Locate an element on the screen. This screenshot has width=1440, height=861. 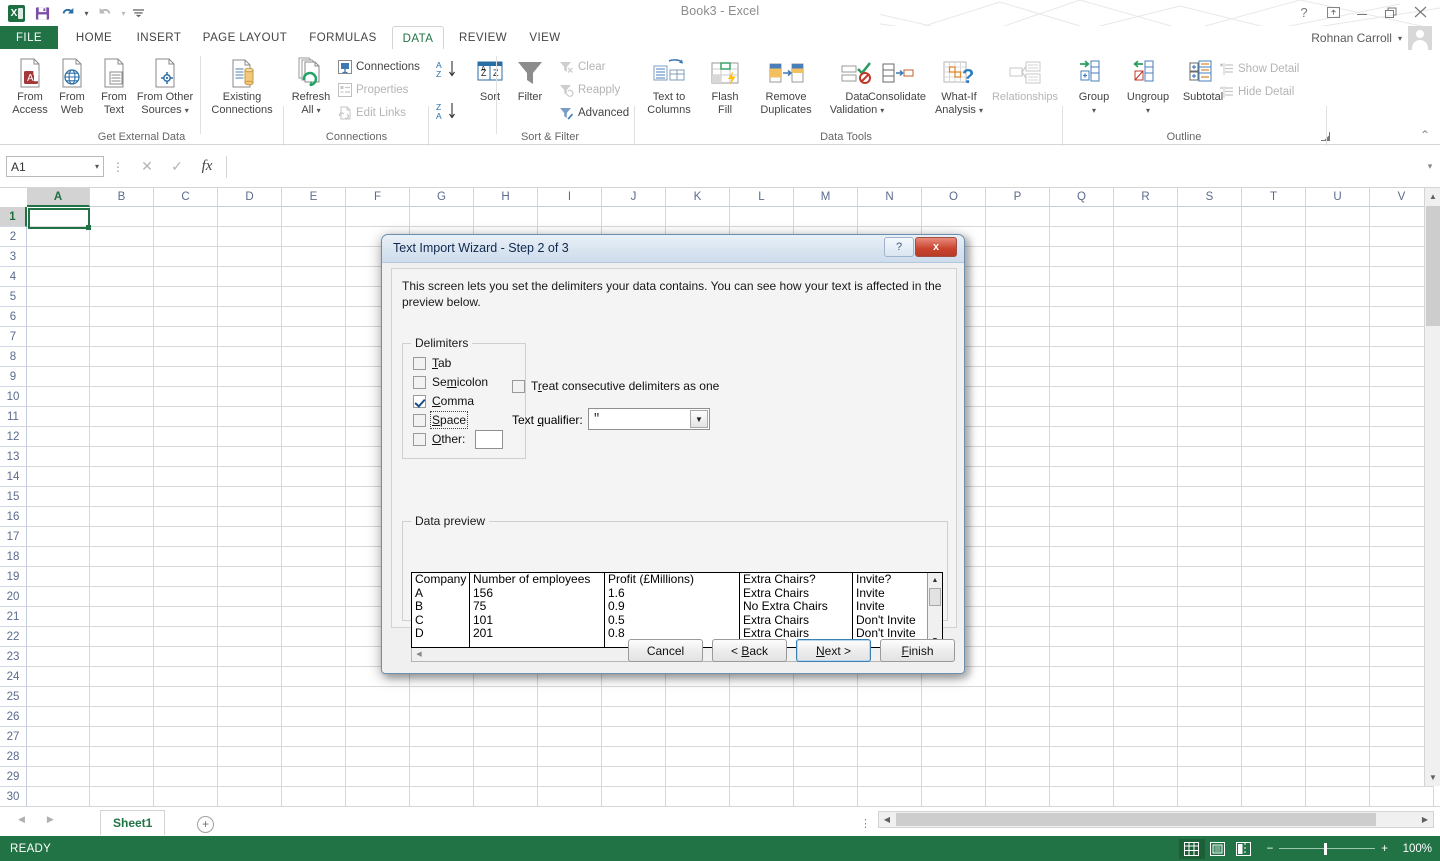
cell-S13 is located at coordinates (1210, 457).